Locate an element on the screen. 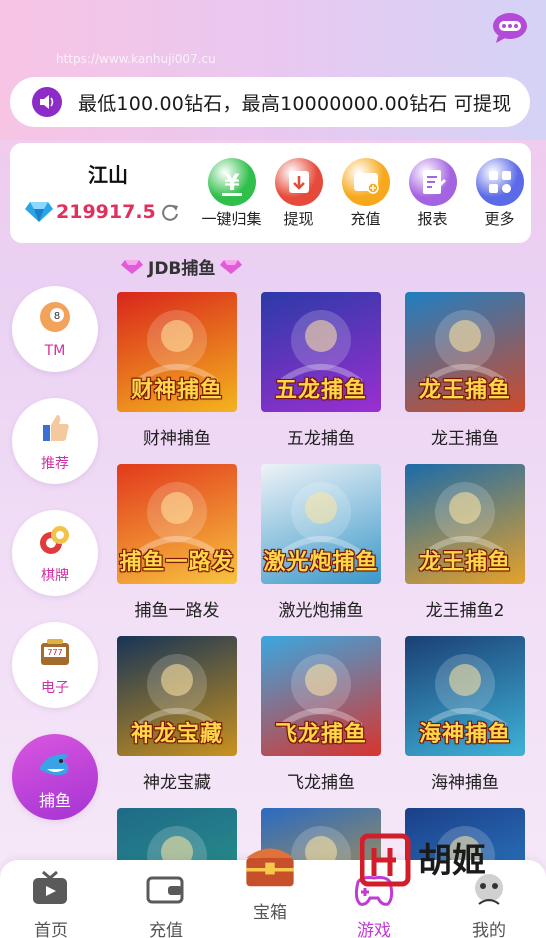  tab-label: 我的 is located at coordinates (489, 929).